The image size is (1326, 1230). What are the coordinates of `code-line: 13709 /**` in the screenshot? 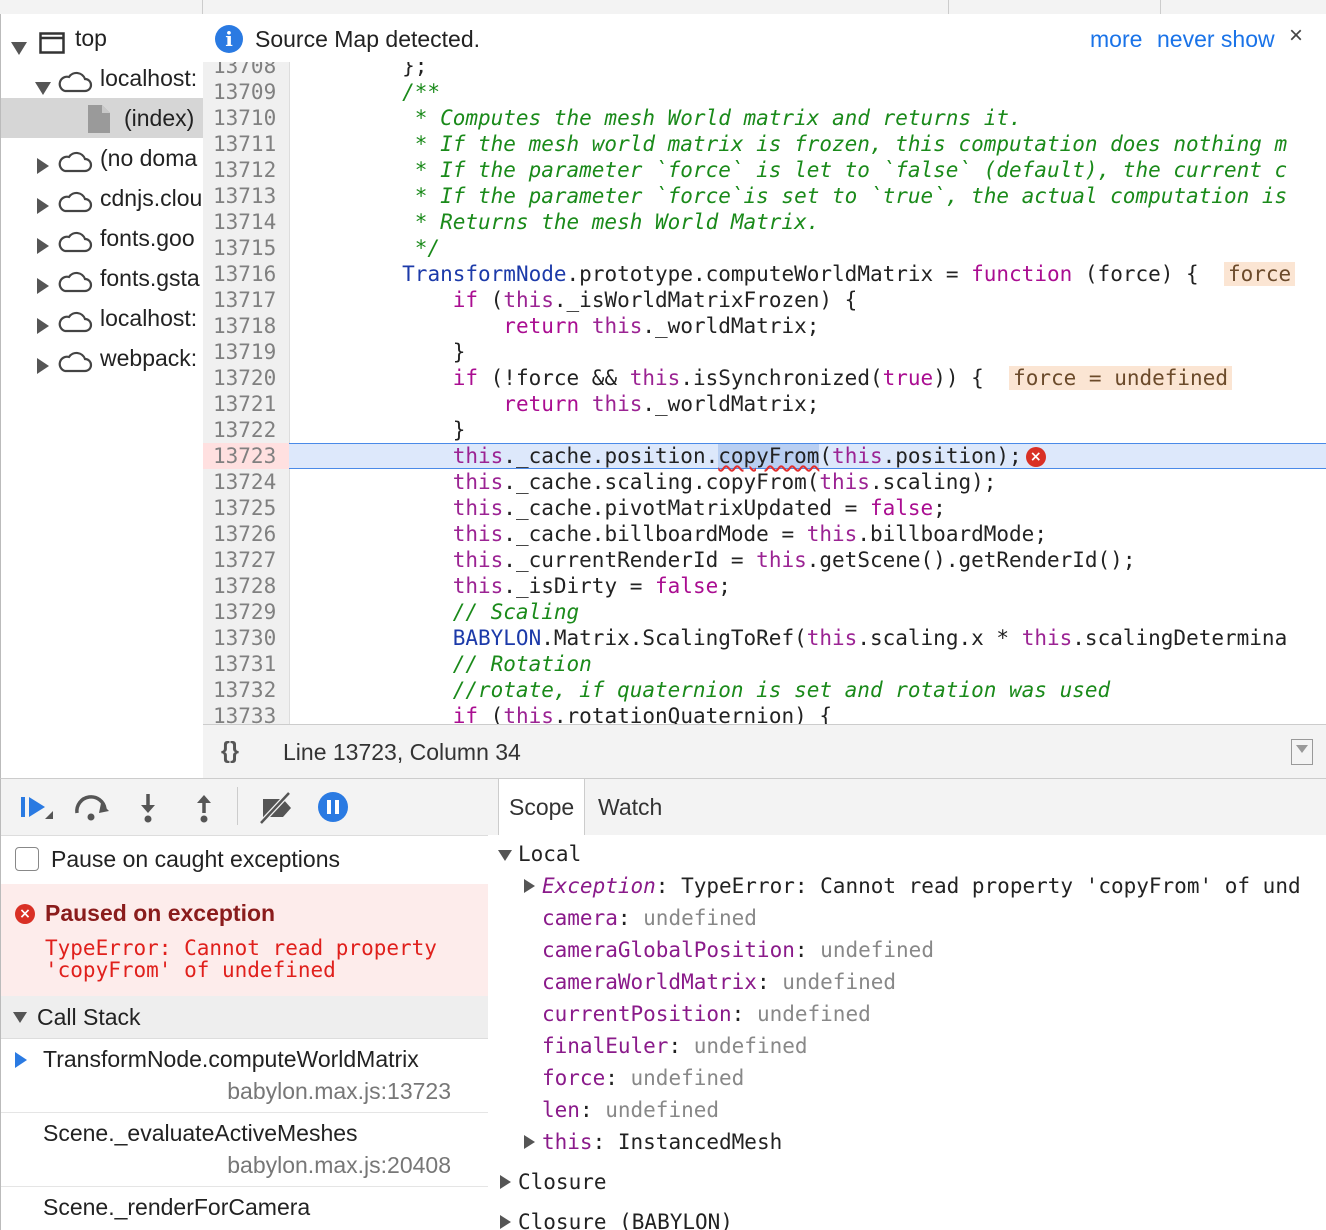 It's located at (764, 92).